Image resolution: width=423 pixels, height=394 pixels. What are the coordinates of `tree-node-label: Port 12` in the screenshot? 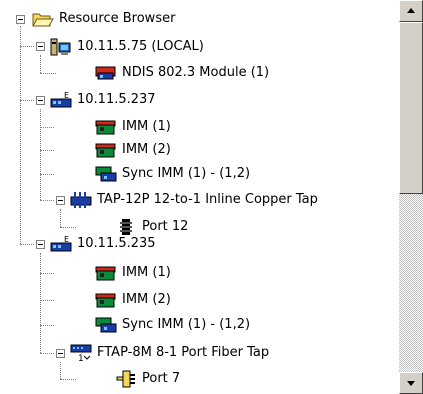 It's located at (165, 226).